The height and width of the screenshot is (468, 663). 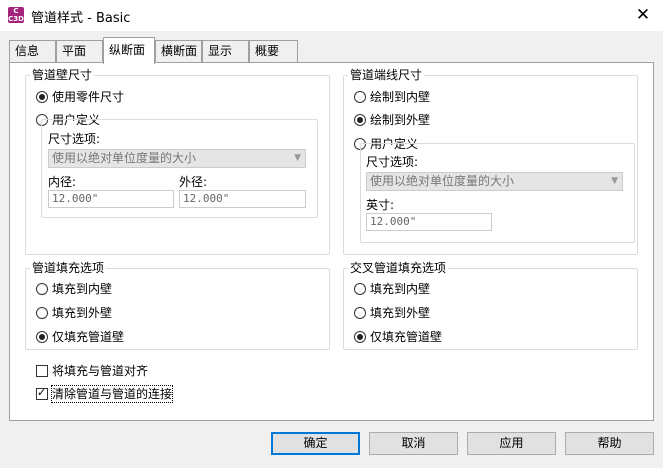 I want to click on cancel-button: 取消, so click(x=413, y=443).